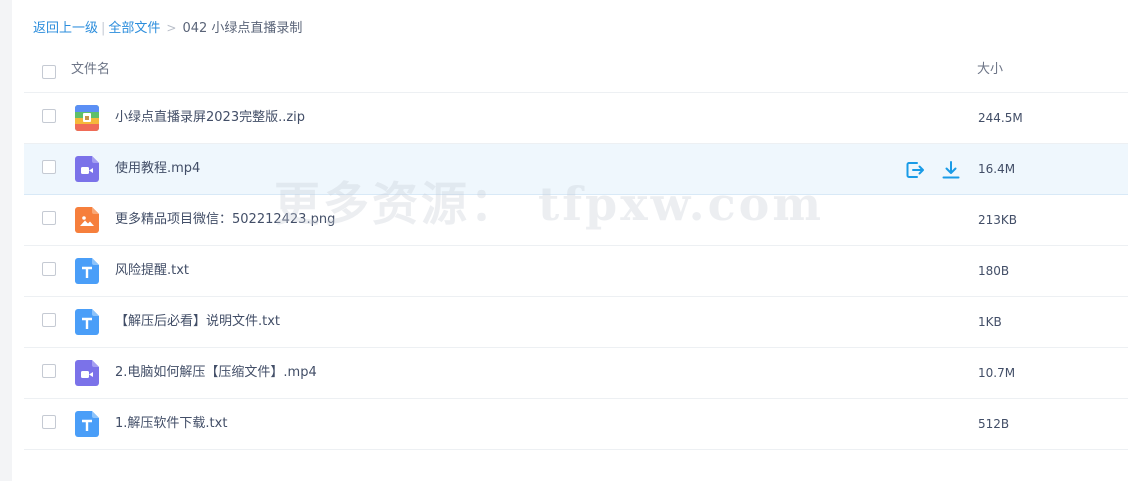 Image resolution: width=1128 pixels, height=481 pixels. Describe the element at coordinates (134, 28) in the screenshot. I see `all-files-link: 全部文件` at that location.